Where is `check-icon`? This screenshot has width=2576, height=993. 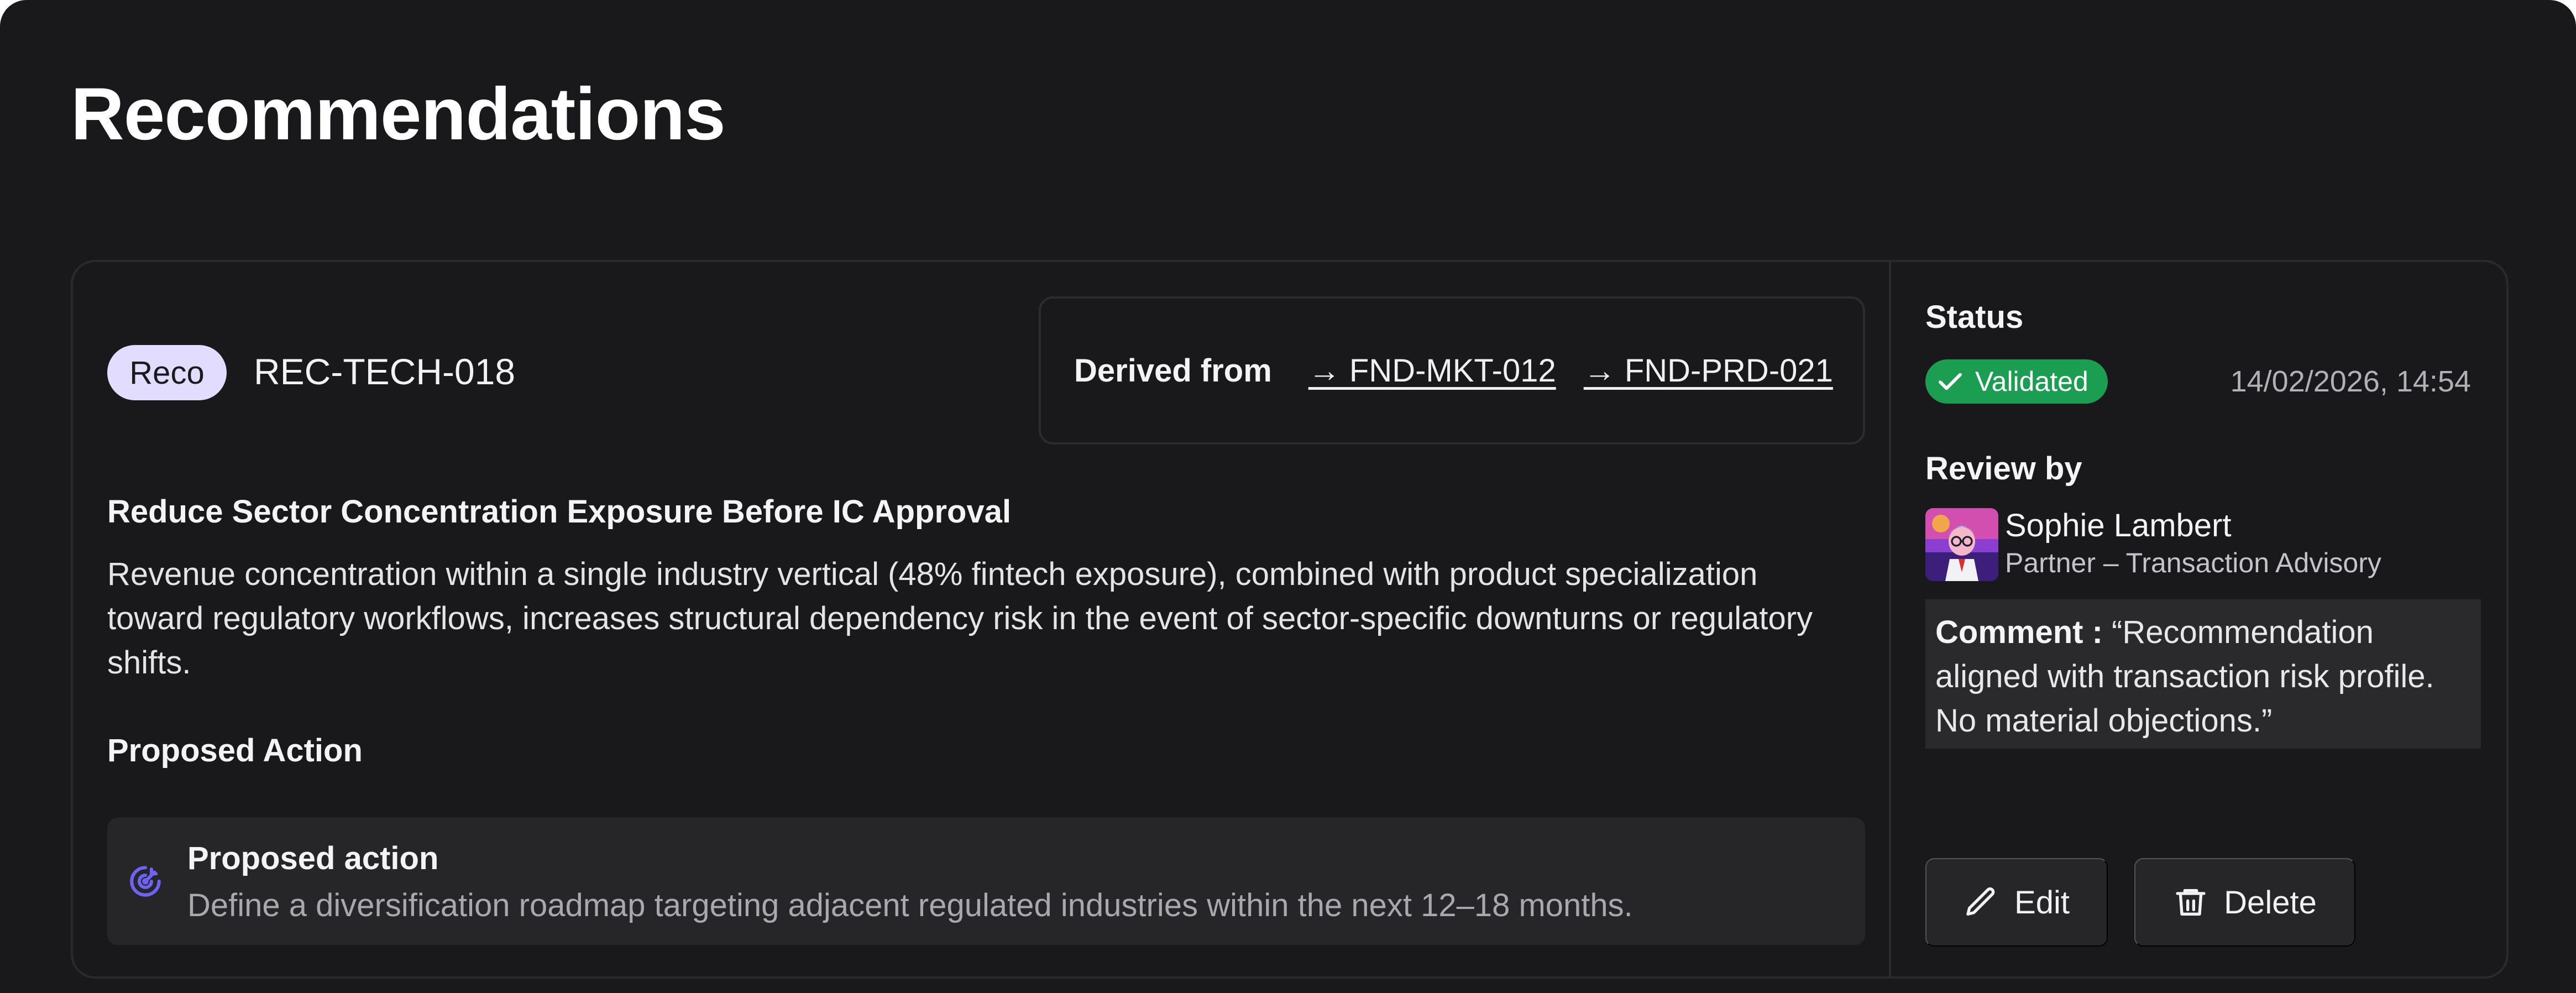 check-icon is located at coordinates (1950, 381).